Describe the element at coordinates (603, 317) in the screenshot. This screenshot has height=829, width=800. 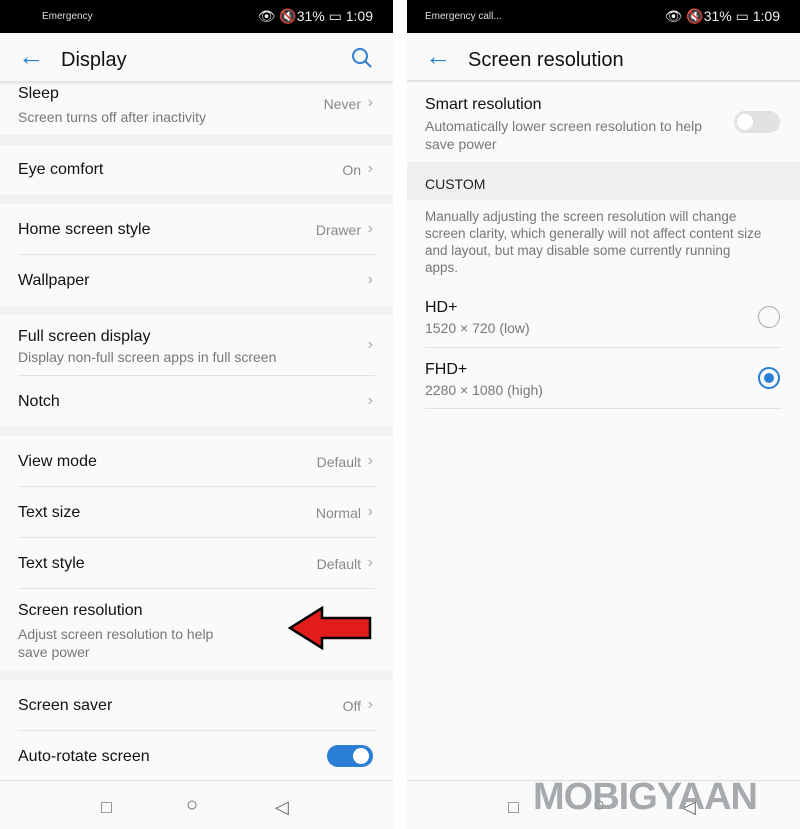
I see `option-hd-plus: HD+ 1520 × 720 (low)` at that location.